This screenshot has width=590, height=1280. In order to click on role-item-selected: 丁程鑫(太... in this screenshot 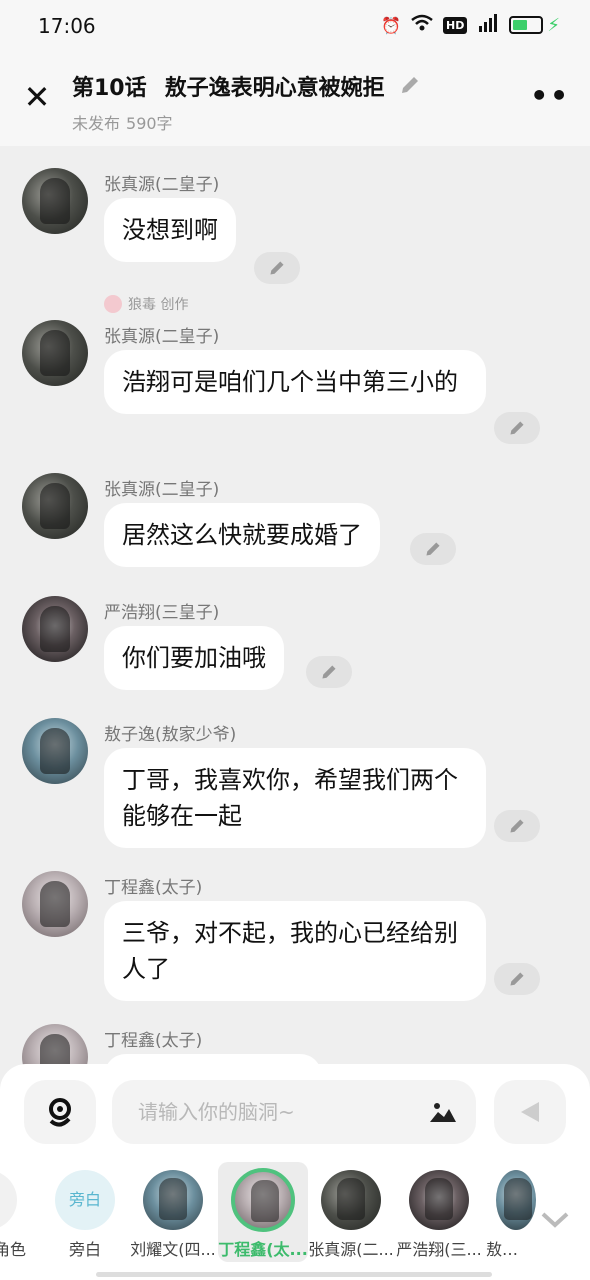, I will do `click(263, 1212)`.